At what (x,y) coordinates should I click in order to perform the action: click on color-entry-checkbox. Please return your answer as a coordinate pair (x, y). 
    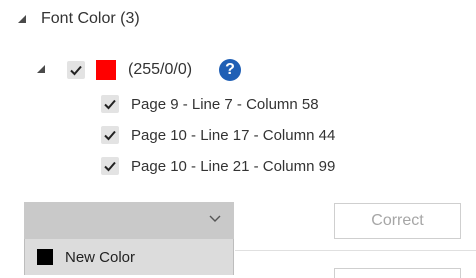
    Looking at the image, I should click on (76, 70).